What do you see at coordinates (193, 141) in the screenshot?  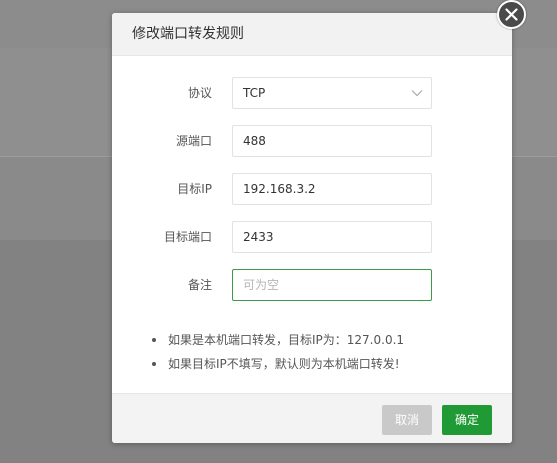 I see `source-port-label: 源端口` at bounding box center [193, 141].